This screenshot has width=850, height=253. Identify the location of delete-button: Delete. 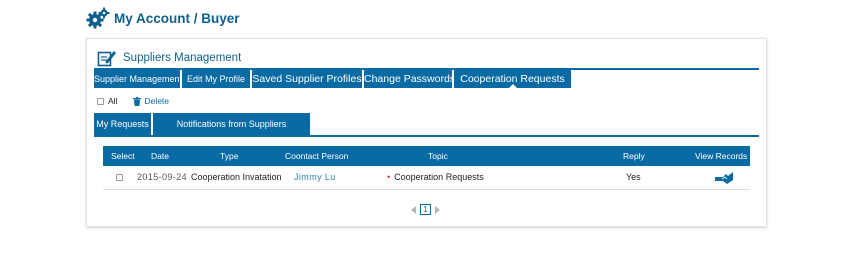
(151, 101).